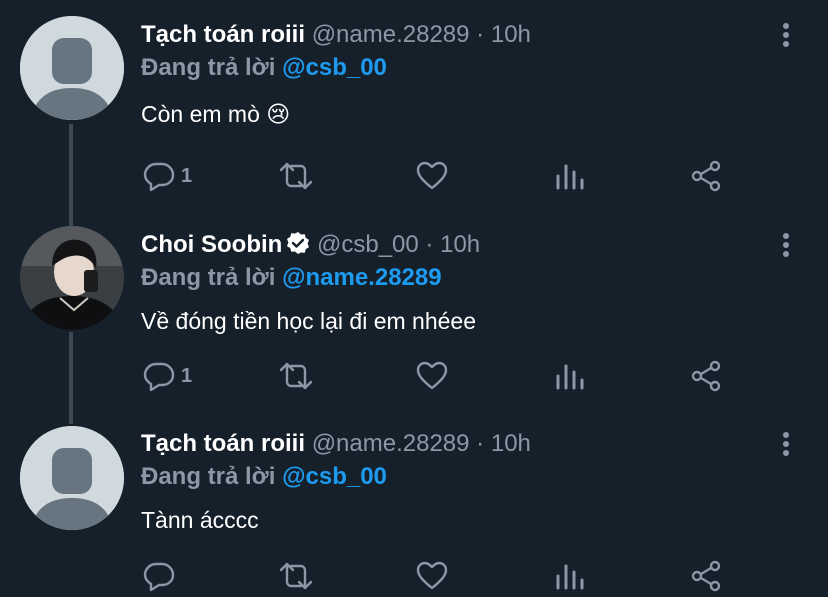 The height and width of the screenshot is (597, 828). I want to click on action-bar, so click(441, 576).